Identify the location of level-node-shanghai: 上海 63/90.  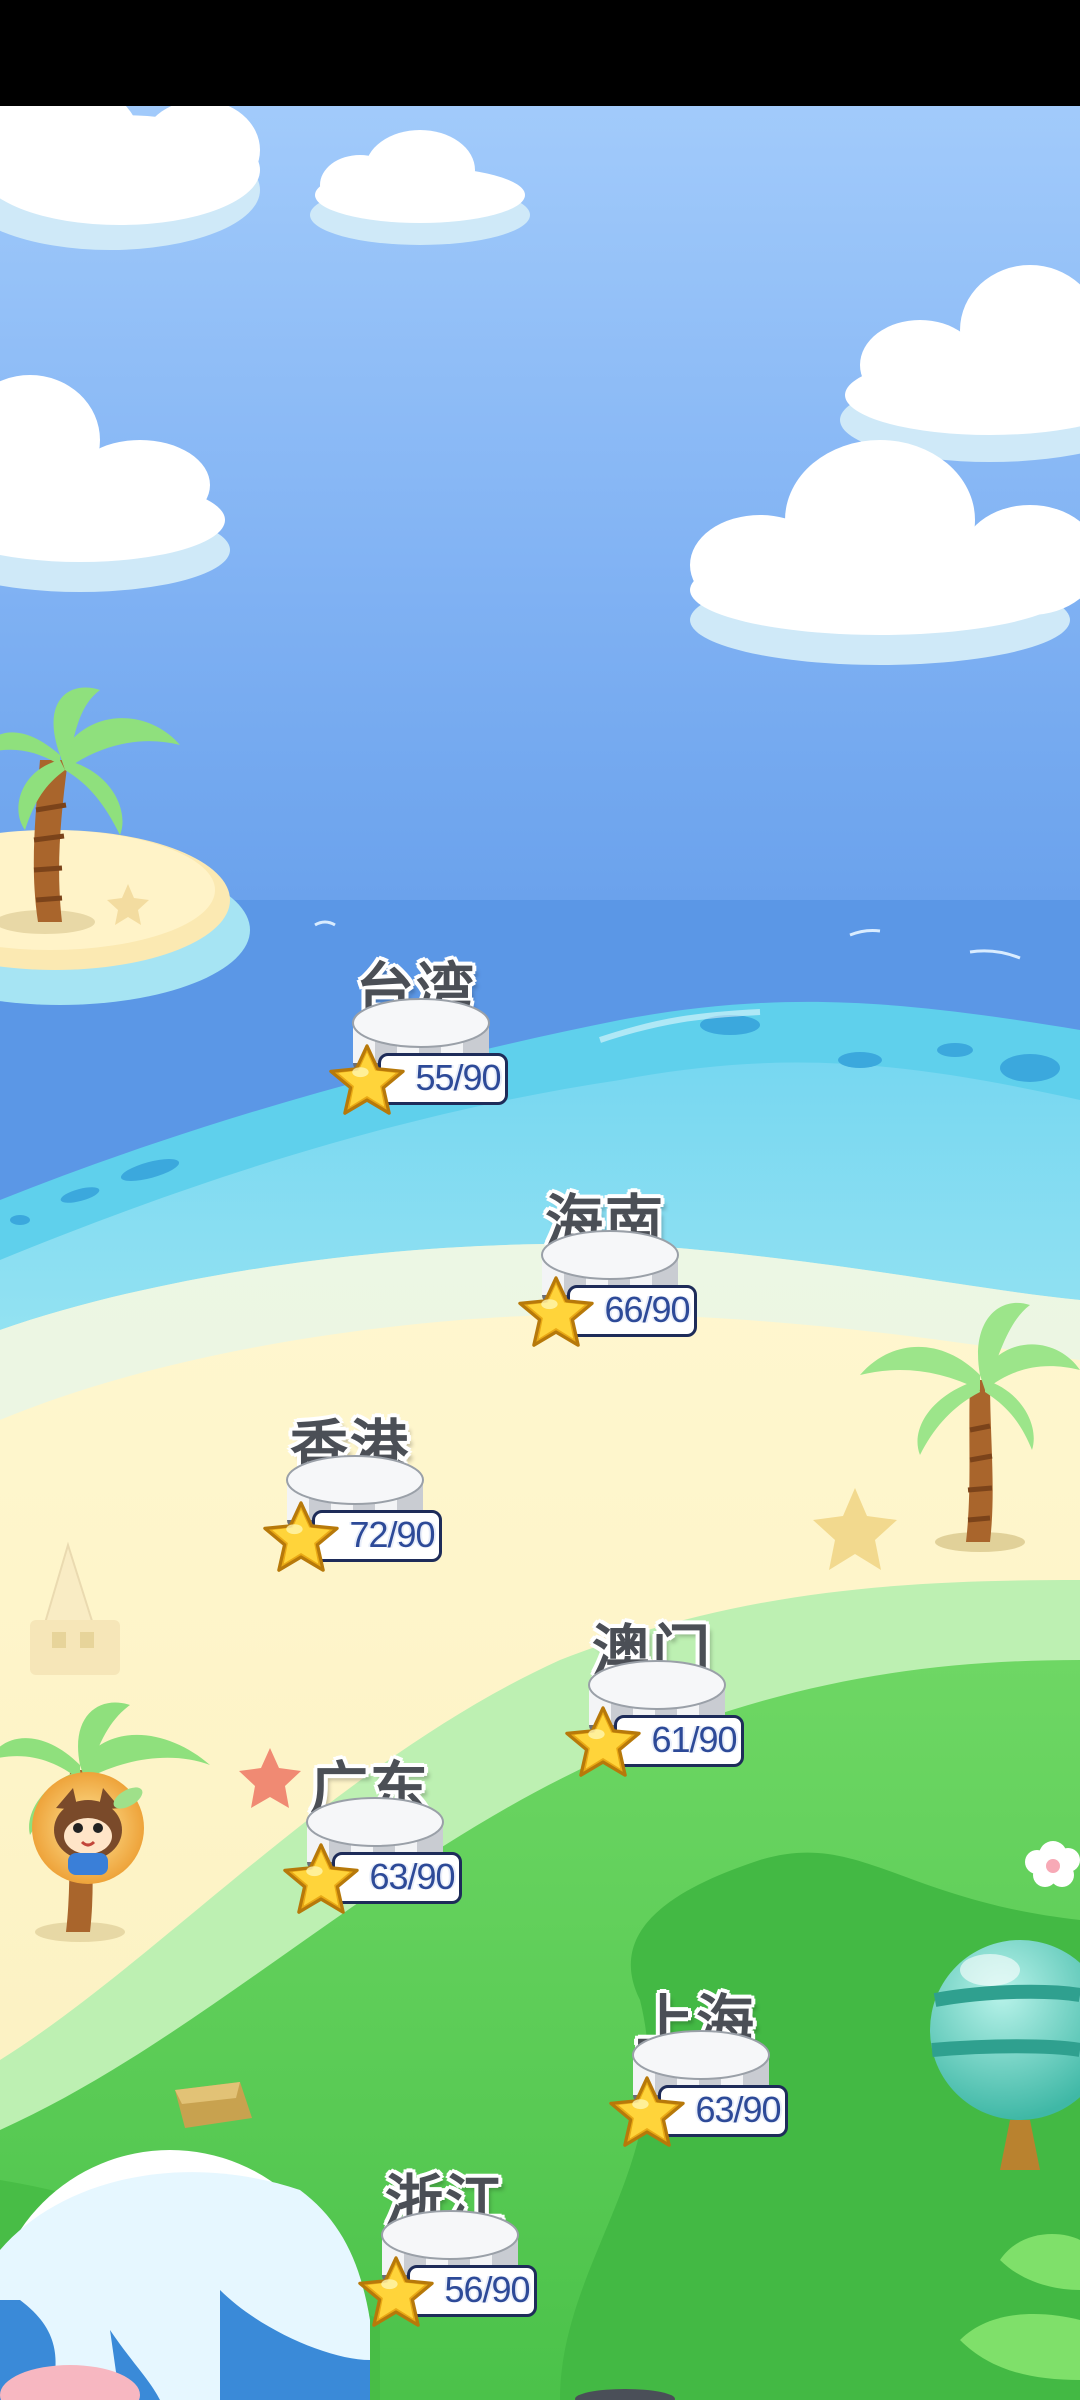
(716, 2070).